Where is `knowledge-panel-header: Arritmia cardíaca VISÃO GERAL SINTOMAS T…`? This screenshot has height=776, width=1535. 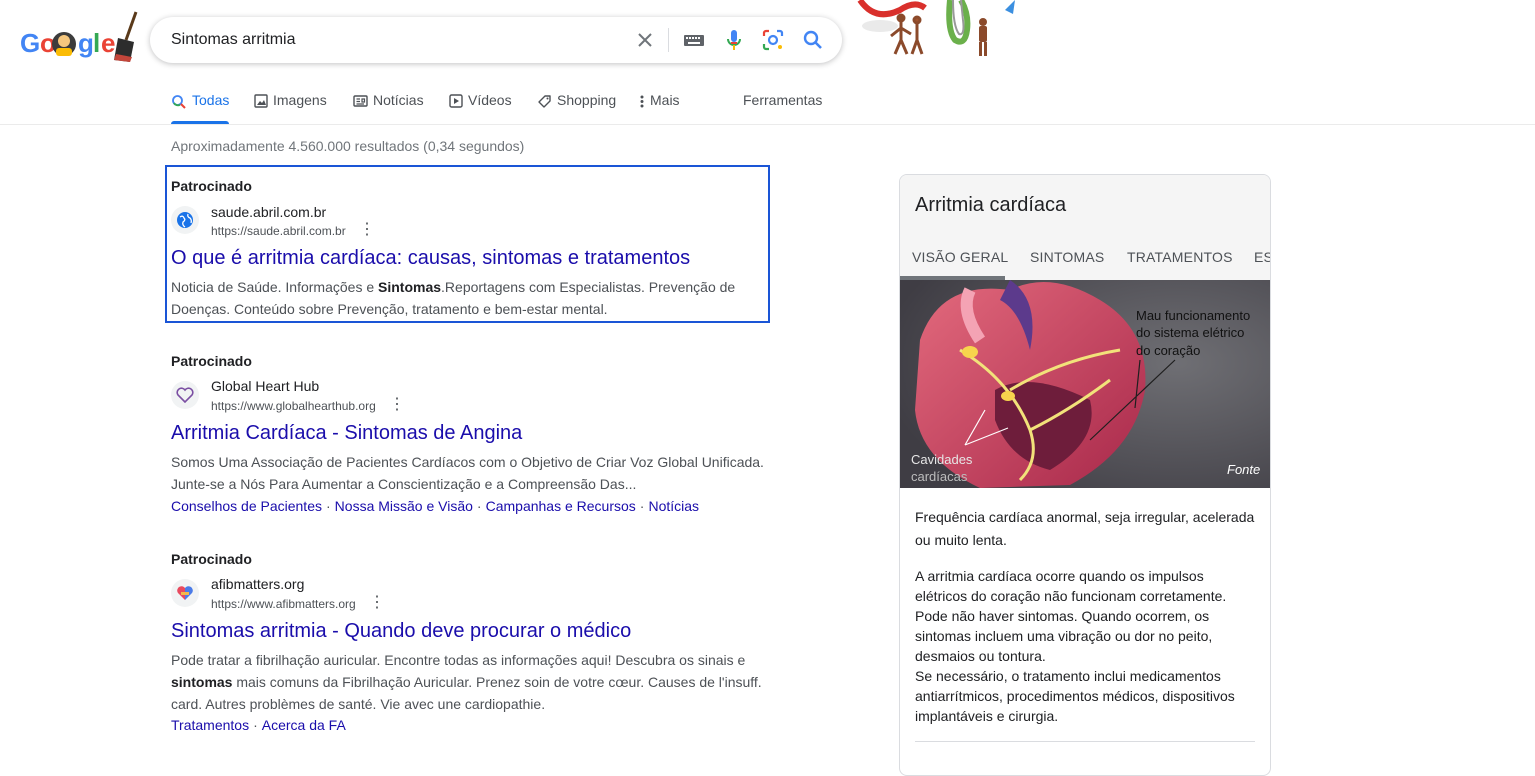
knowledge-panel-header: Arritmia cardíaca VISÃO GERAL SINTOMAS T… is located at coordinates (1085, 227).